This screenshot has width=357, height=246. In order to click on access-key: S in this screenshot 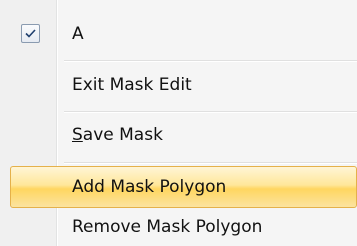, I will do `click(77, 135)`.